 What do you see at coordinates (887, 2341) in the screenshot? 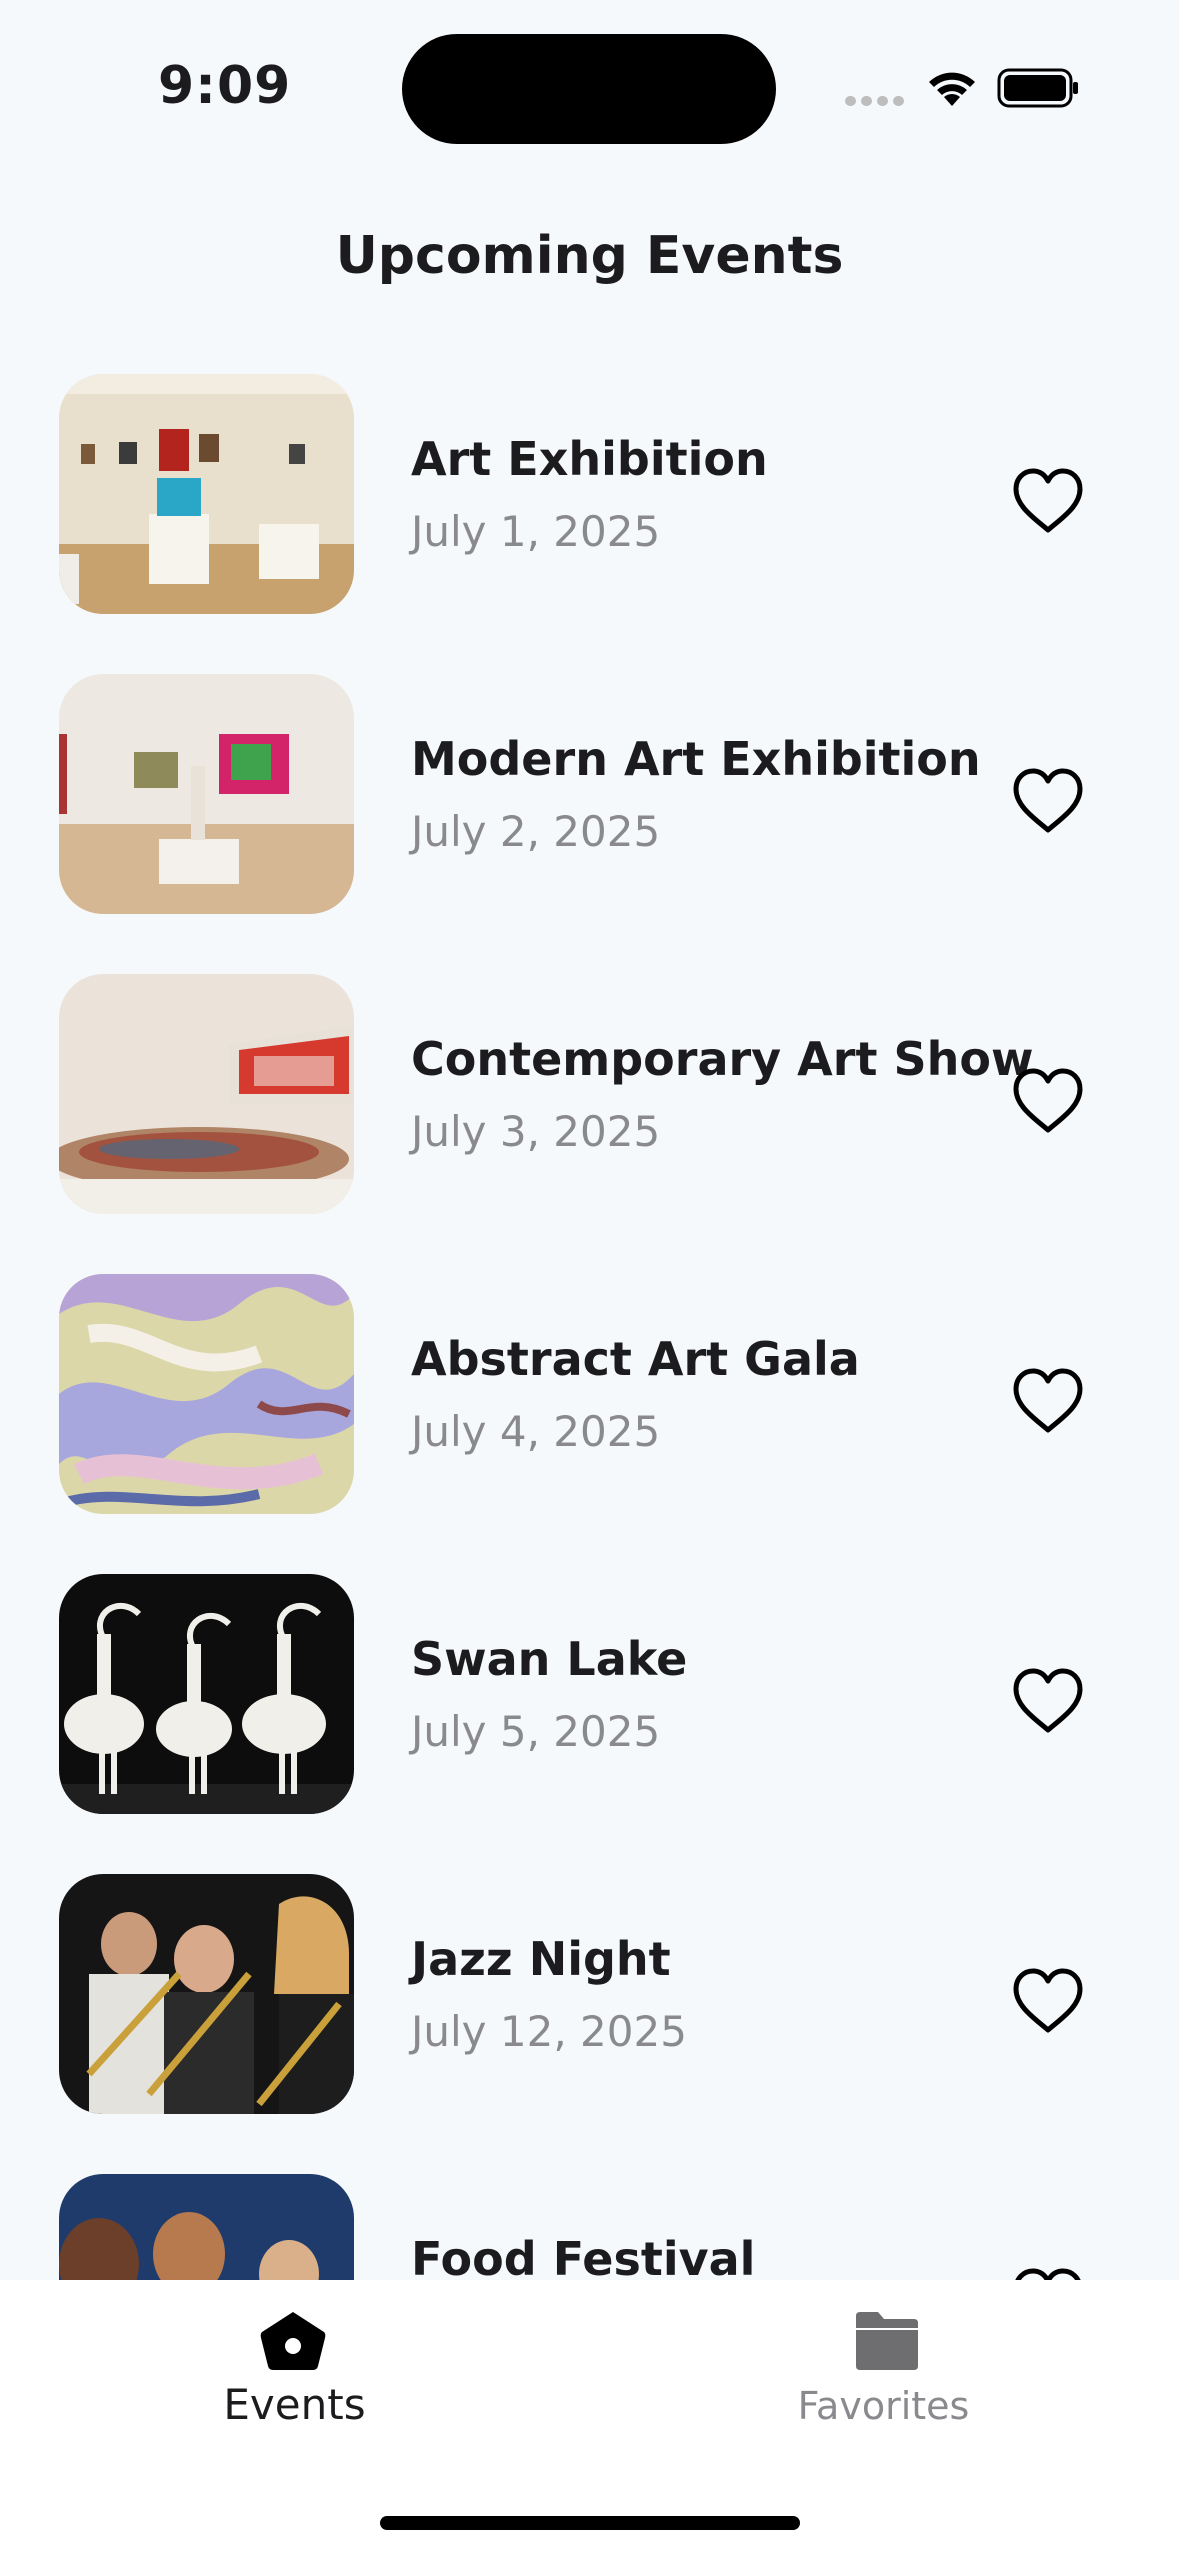
I see `folder-icon` at bounding box center [887, 2341].